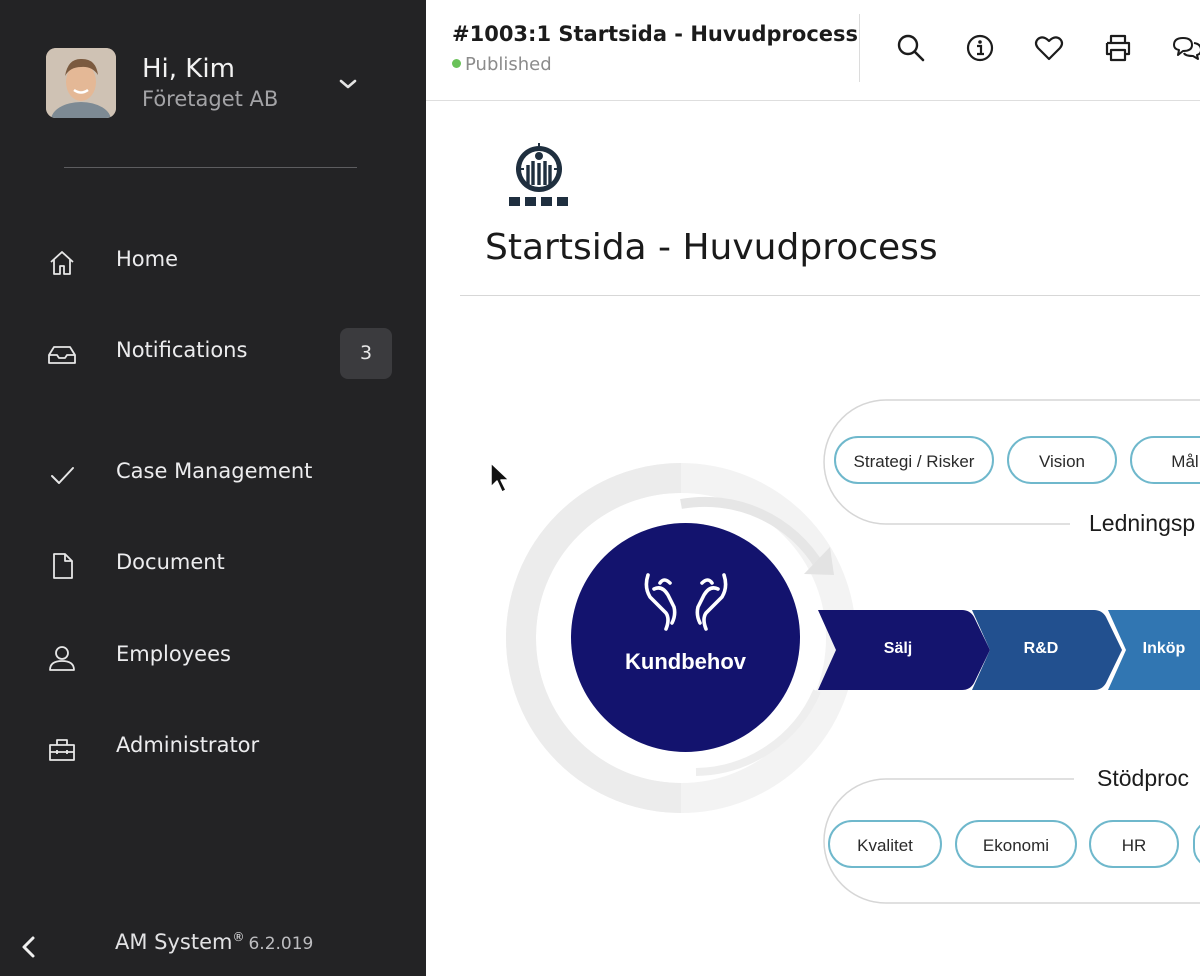 The width and height of the screenshot is (1200, 976). I want to click on sidebar-item-employees: Employees, so click(213, 656).